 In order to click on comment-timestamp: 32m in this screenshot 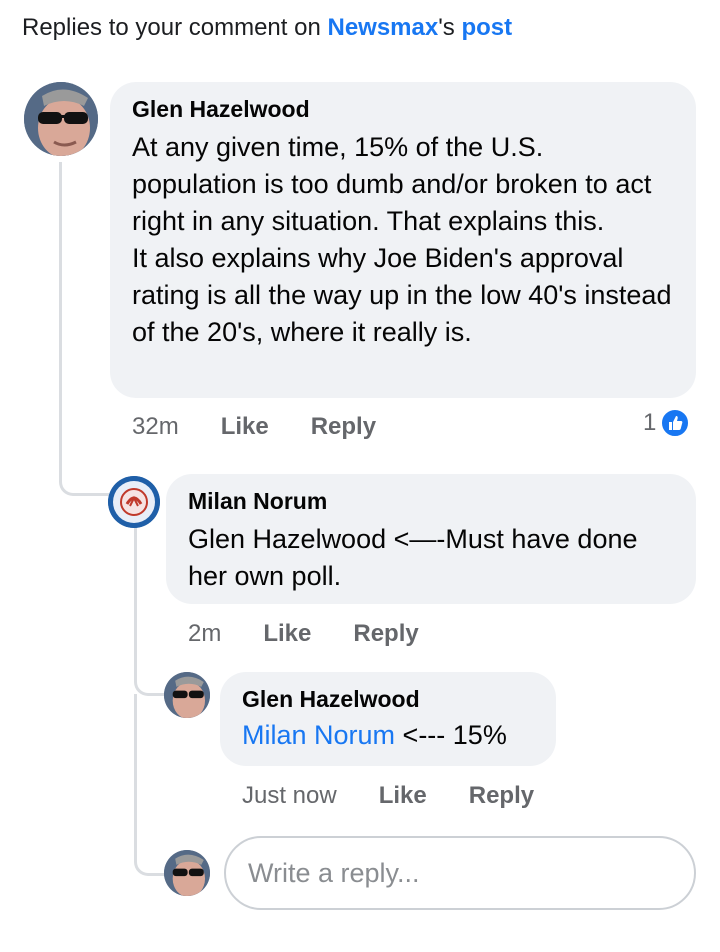, I will do `click(155, 427)`.